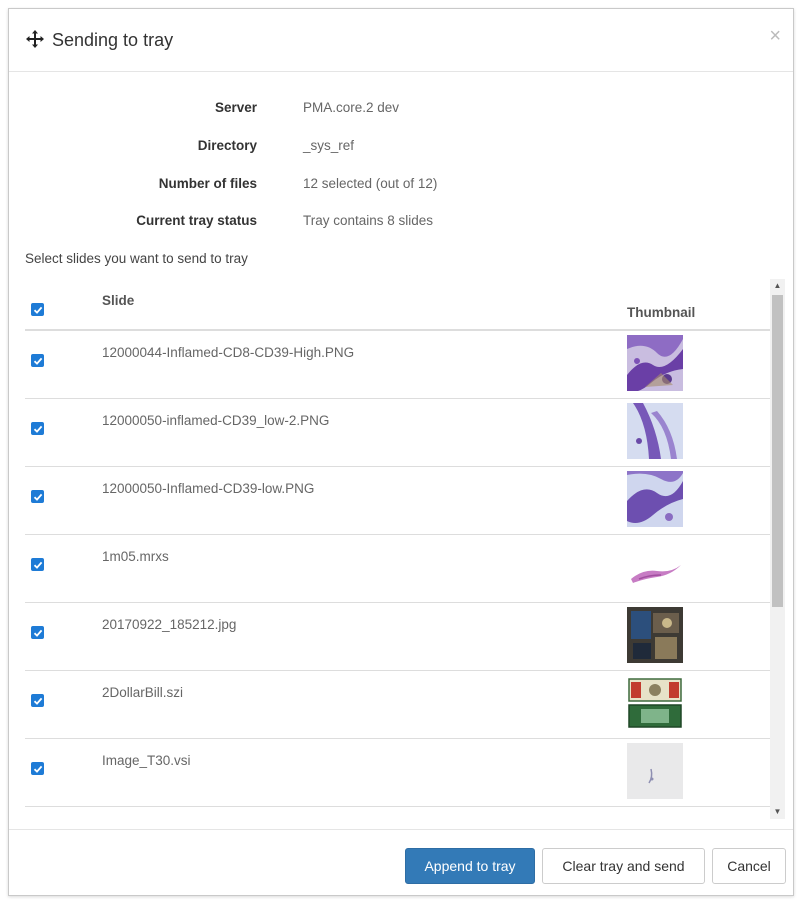 The image size is (805, 903). Describe the element at coordinates (777, 451) in the screenshot. I see `scrollbar-thumb` at that location.